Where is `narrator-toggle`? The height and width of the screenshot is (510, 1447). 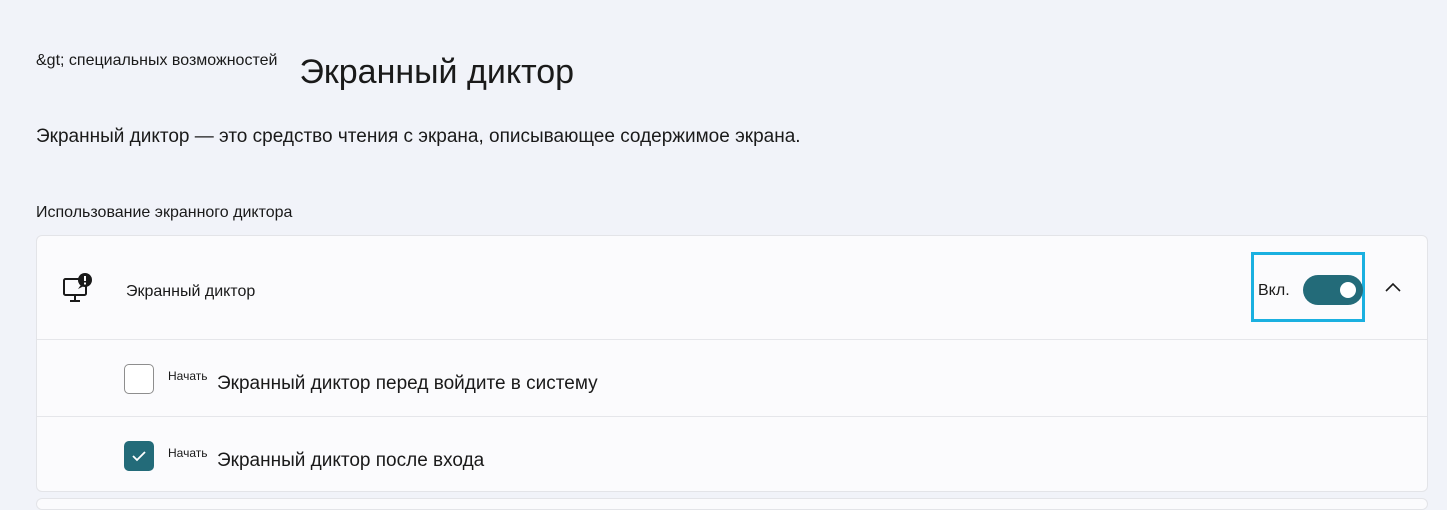
narrator-toggle is located at coordinates (1333, 290).